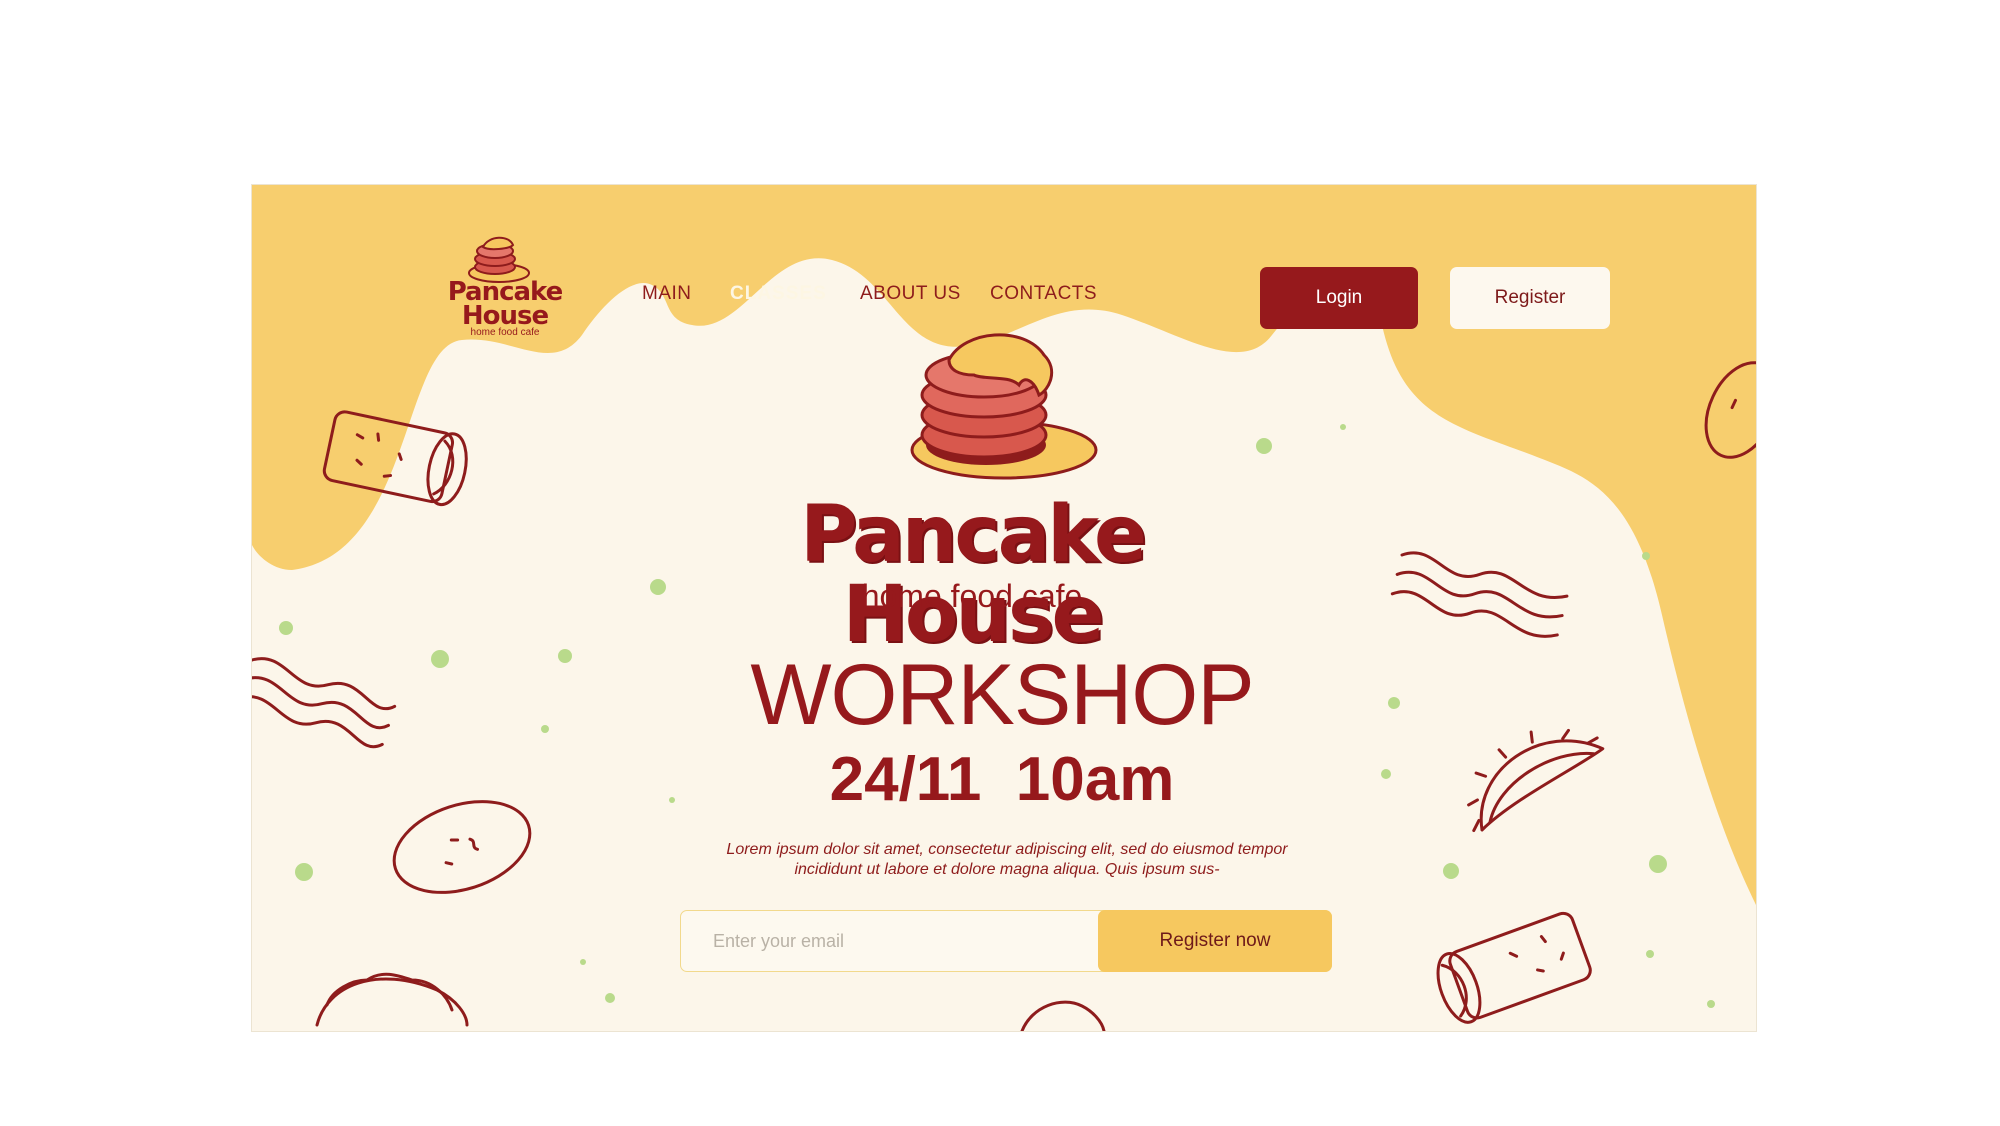 Image resolution: width=2000 pixels, height=1126 pixels. I want to click on header-logo: Pancake House home food cafe, so click(505, 289).